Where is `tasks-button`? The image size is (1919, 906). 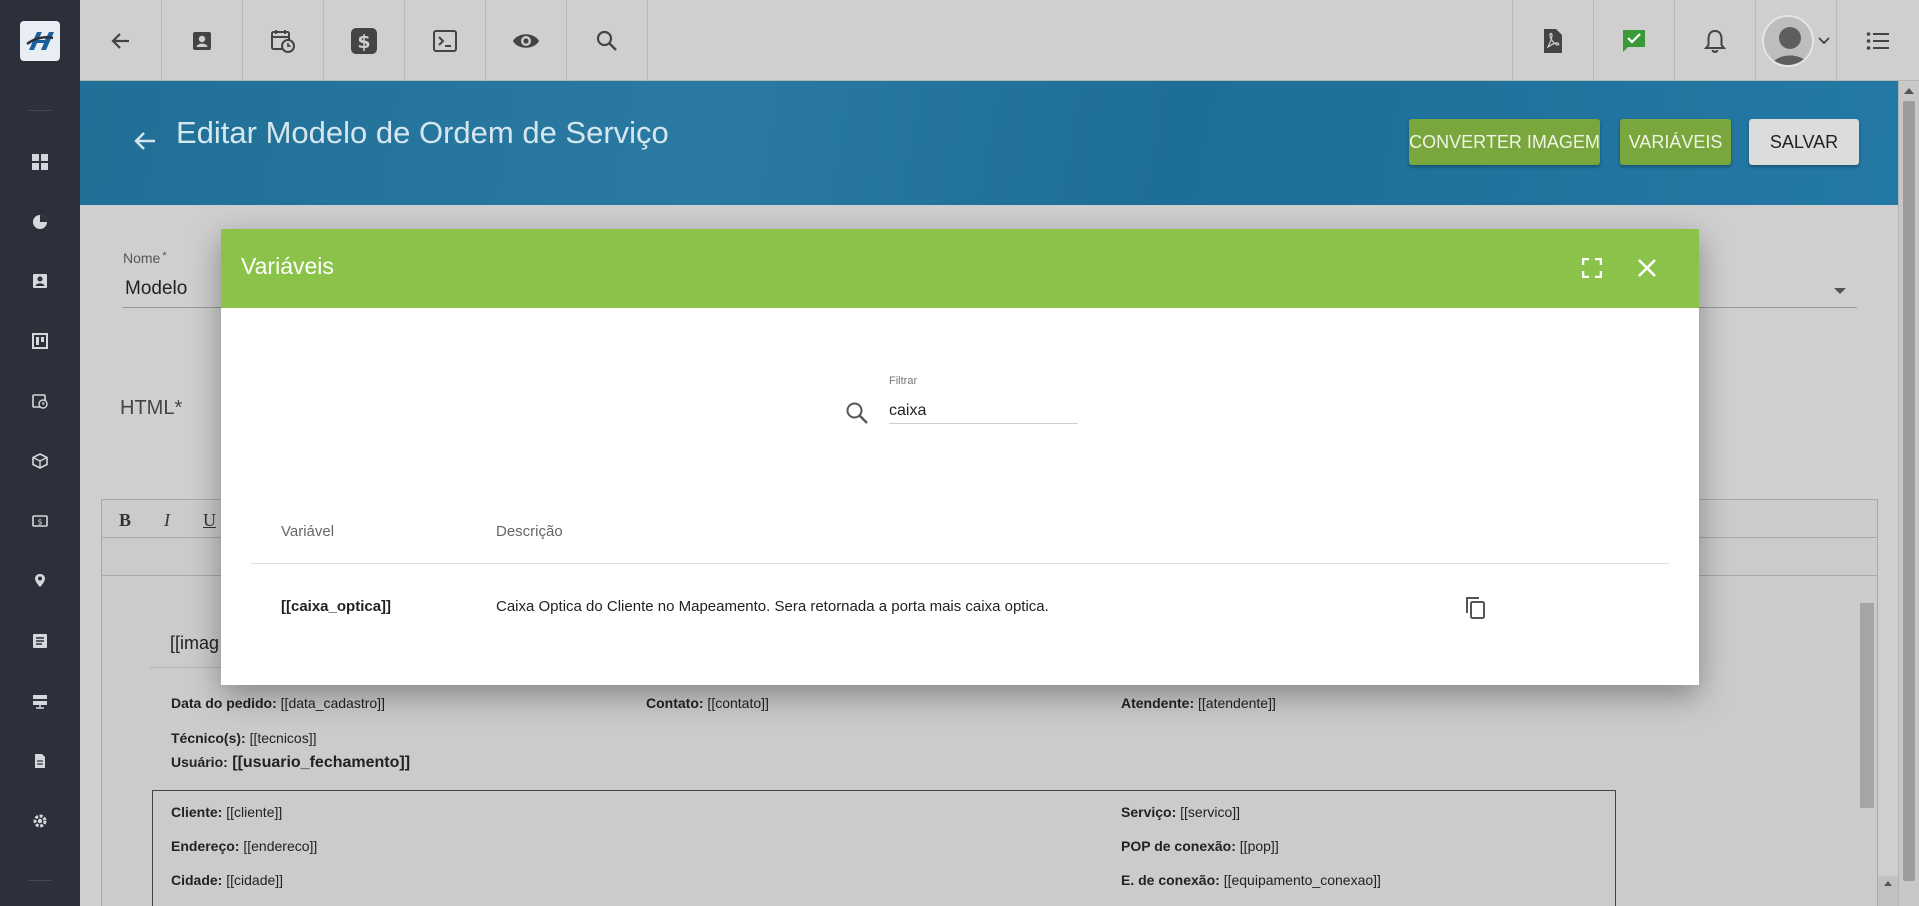
tasks-button is located at coordinates (1634, 40).